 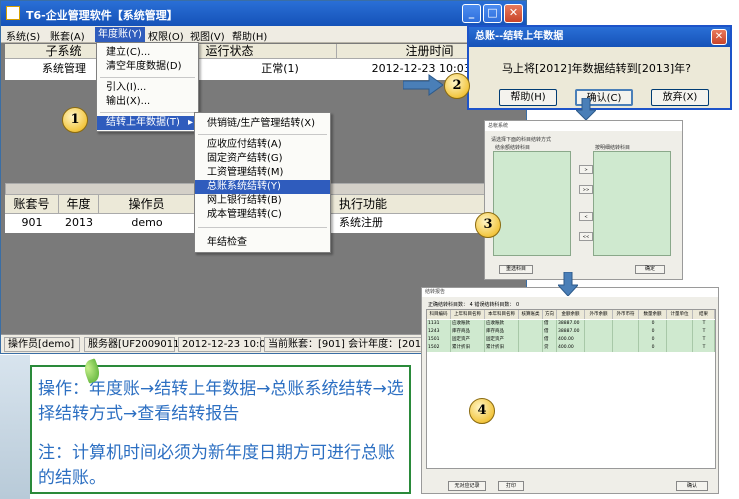 I want to click on reselect-button: 重选科目, so click(x=516, y=269).